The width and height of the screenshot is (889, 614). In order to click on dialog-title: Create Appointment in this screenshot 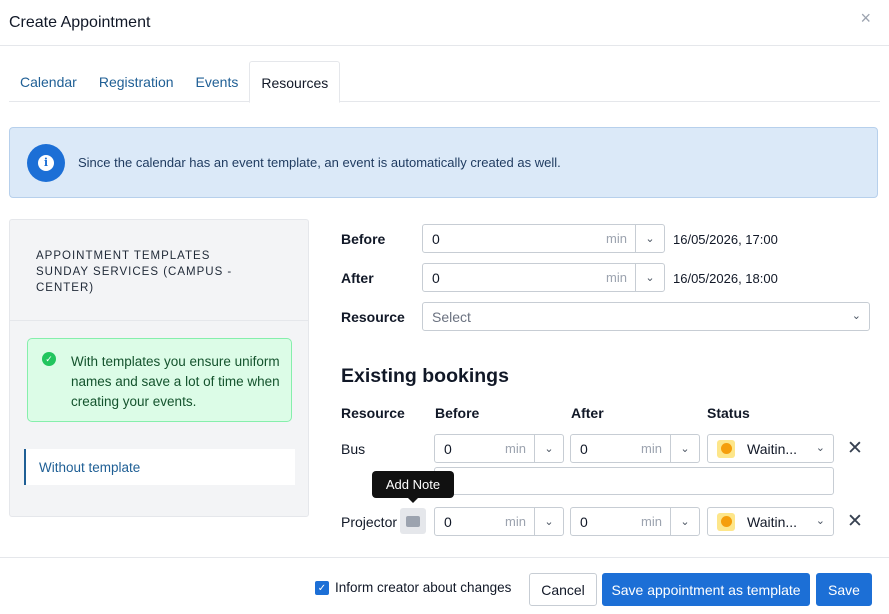, I will do `click(80, 22)`.